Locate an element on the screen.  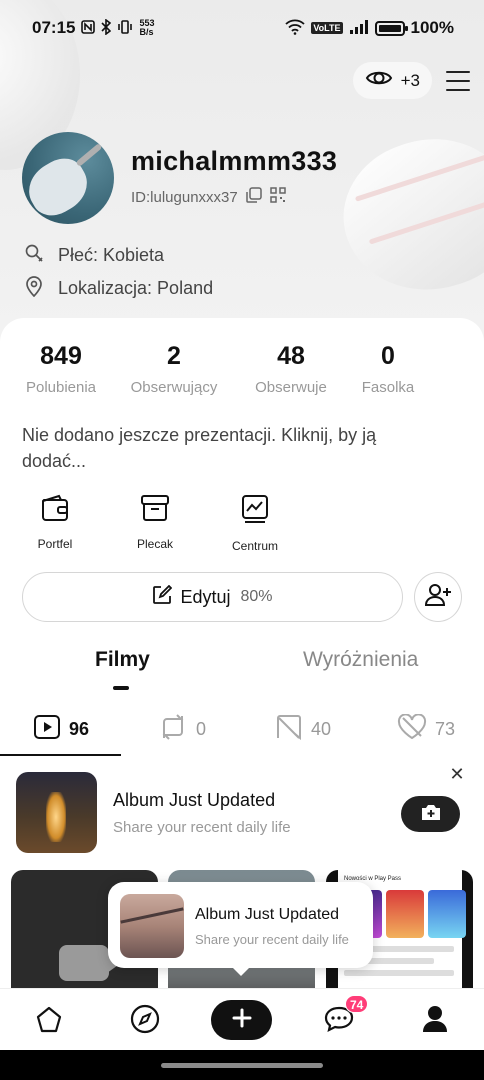
status-bar: 07:15 553 B/s VoLTE 100% is located at coordinates (242, 28).